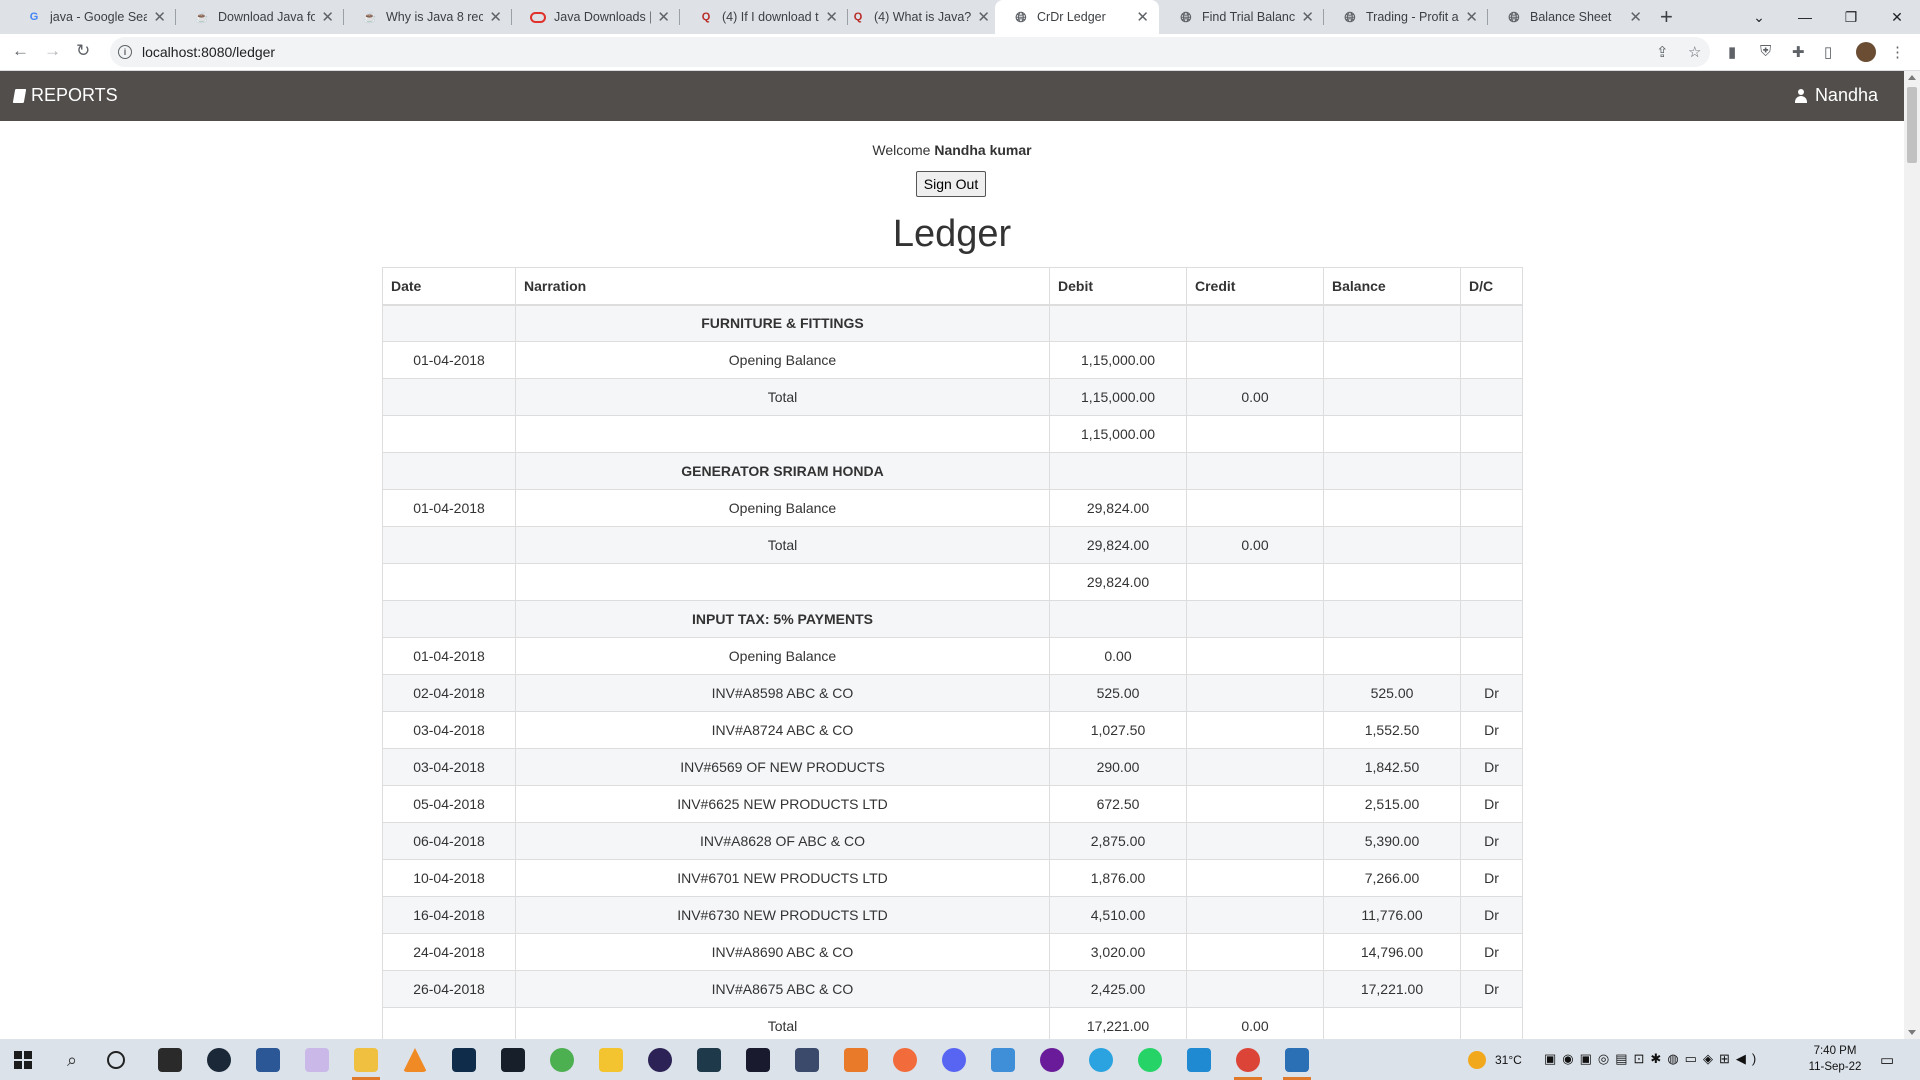  I want to click on telegram-icon, so click(1101, 1060).